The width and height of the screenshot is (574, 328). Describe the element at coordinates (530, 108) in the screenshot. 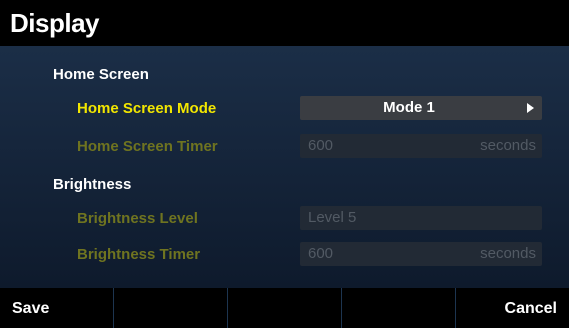

I see `chevron-right-icon` at that location.